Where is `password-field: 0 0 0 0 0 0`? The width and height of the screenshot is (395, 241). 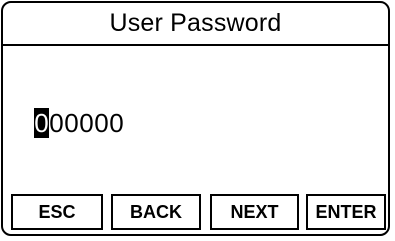
password-field: 0 0 0 0 0 0 is located at coordinates (79, 123).